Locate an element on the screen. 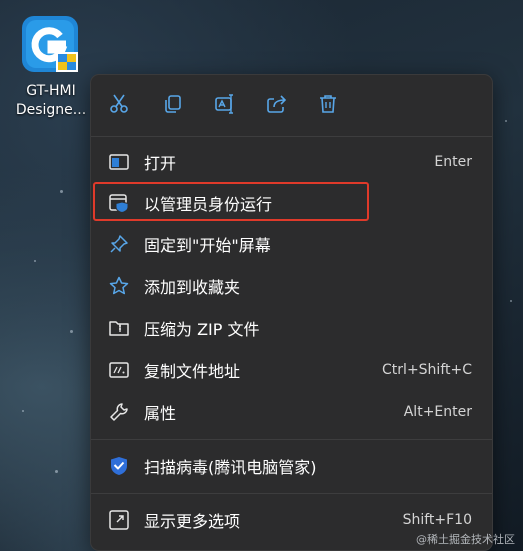 The width and height of the screenshot is (523, 551). pin-icon is located at coordinates (119, 244).